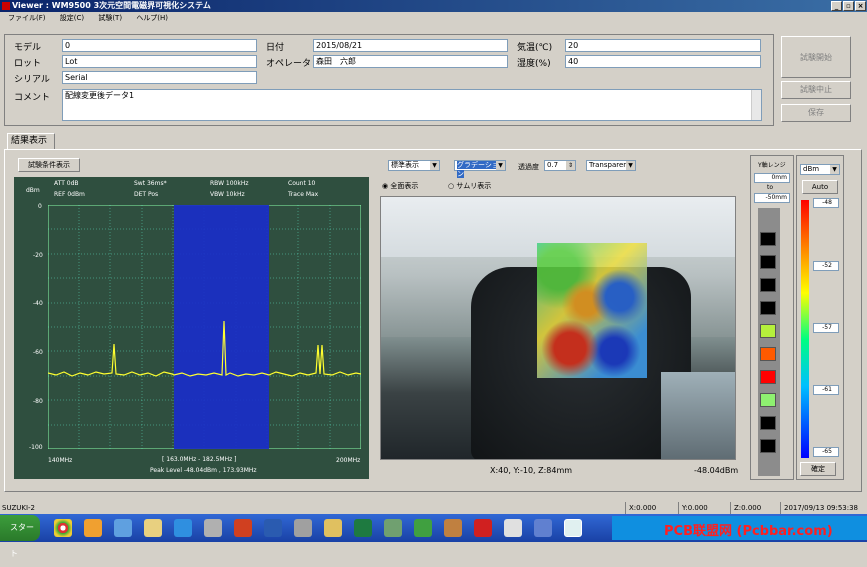 The height and width of the screenshot is (567, 867). What do you see at coordinates (66, 183) in the screenshot?
I see `att-text: ATT 0dB` at bounding box center [66, 183].